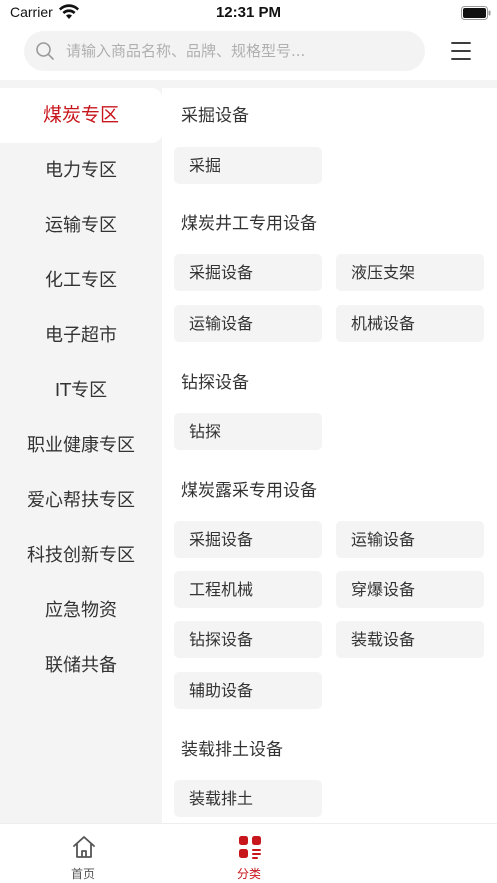  Describe the element at coordinates (410, 323) in the screenshot. I see `category-chip: 机械设备` at that location.